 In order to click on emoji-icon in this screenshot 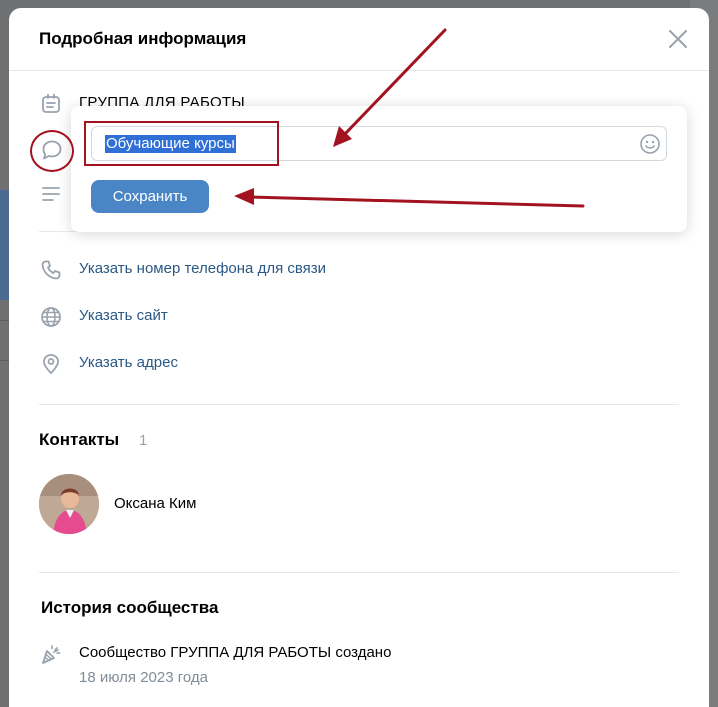, I will do `click(650, 144)`.